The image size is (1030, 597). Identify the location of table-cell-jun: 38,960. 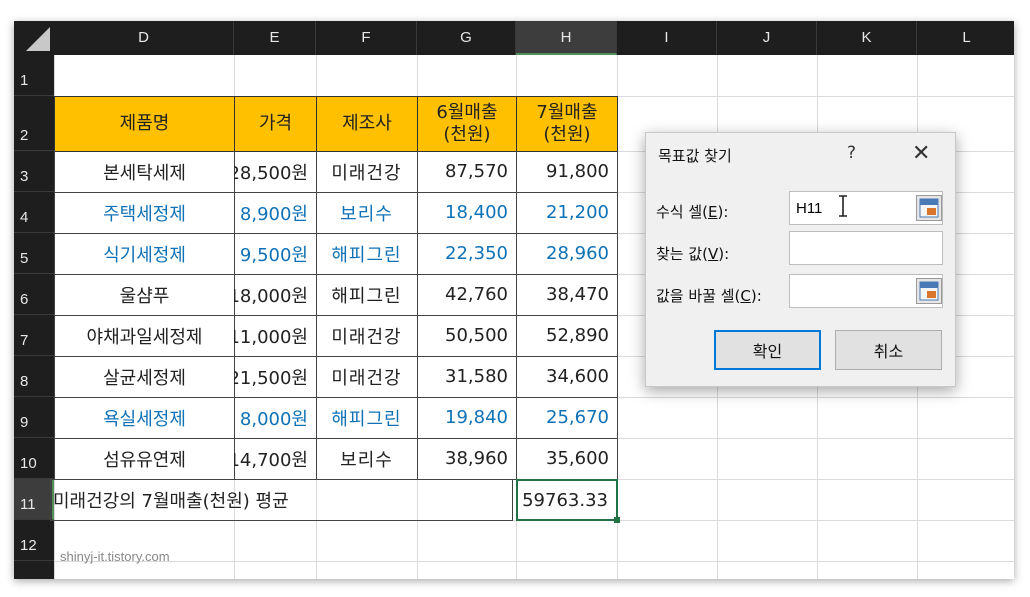
(467, 459).